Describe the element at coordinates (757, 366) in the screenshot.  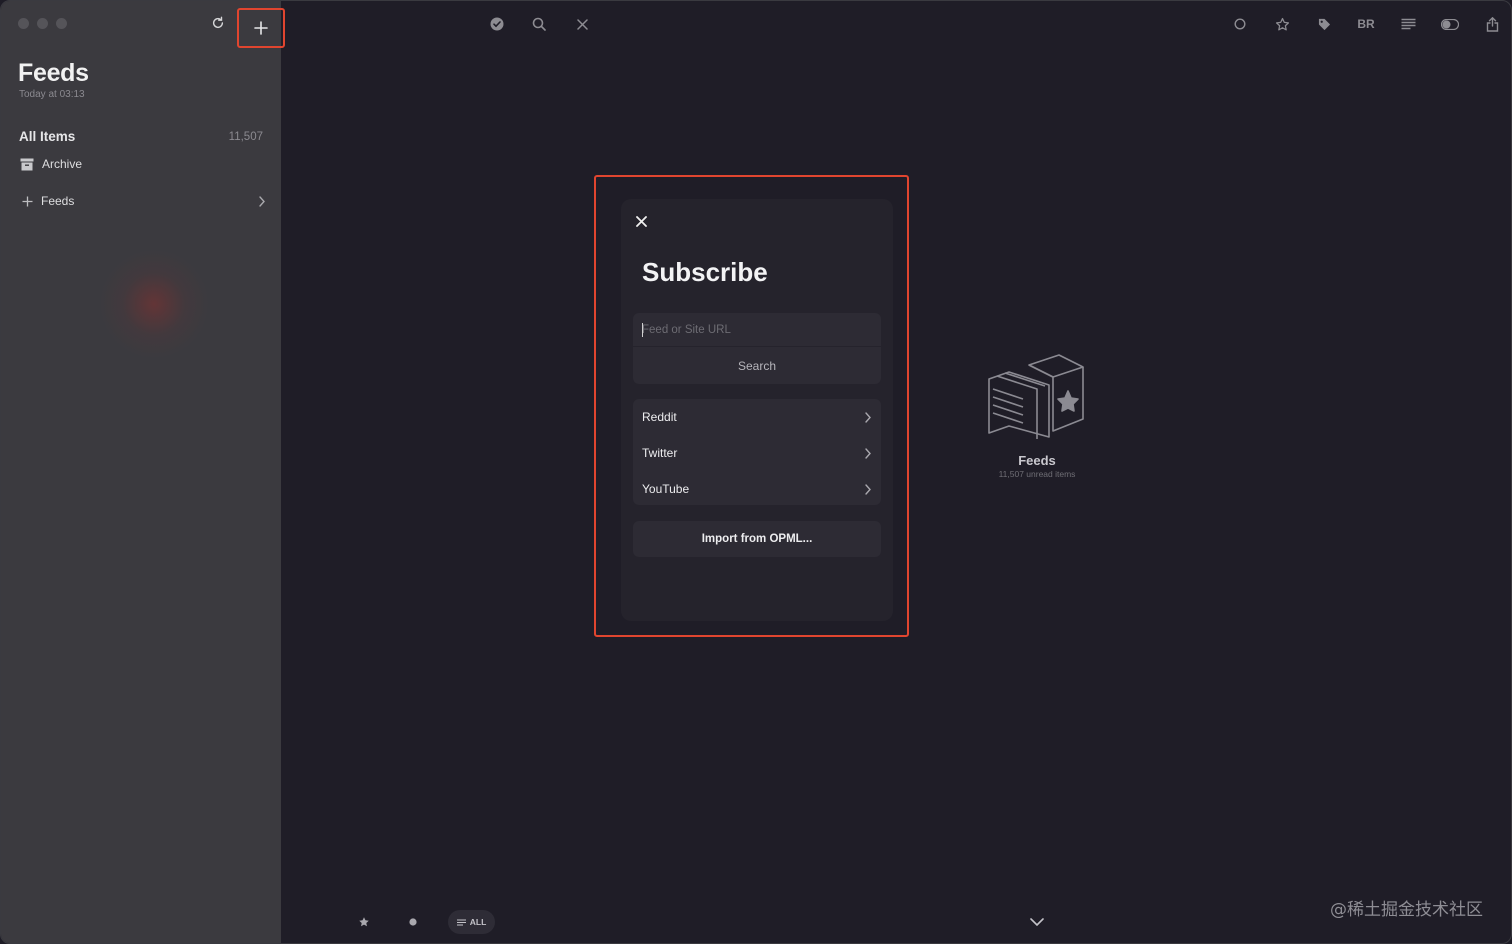
I see `search-button: Search` at that location.